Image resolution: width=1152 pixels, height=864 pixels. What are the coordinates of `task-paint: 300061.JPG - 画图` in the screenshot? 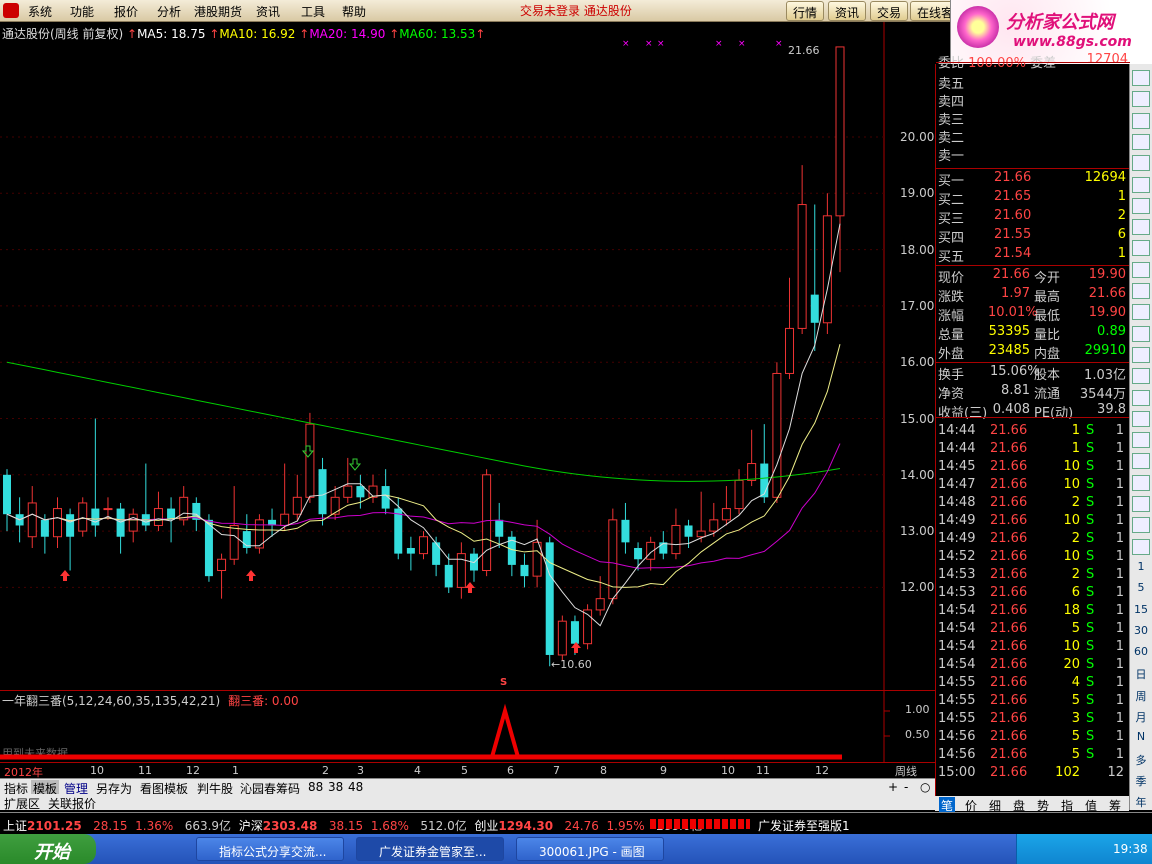 It's located at (590, 849).